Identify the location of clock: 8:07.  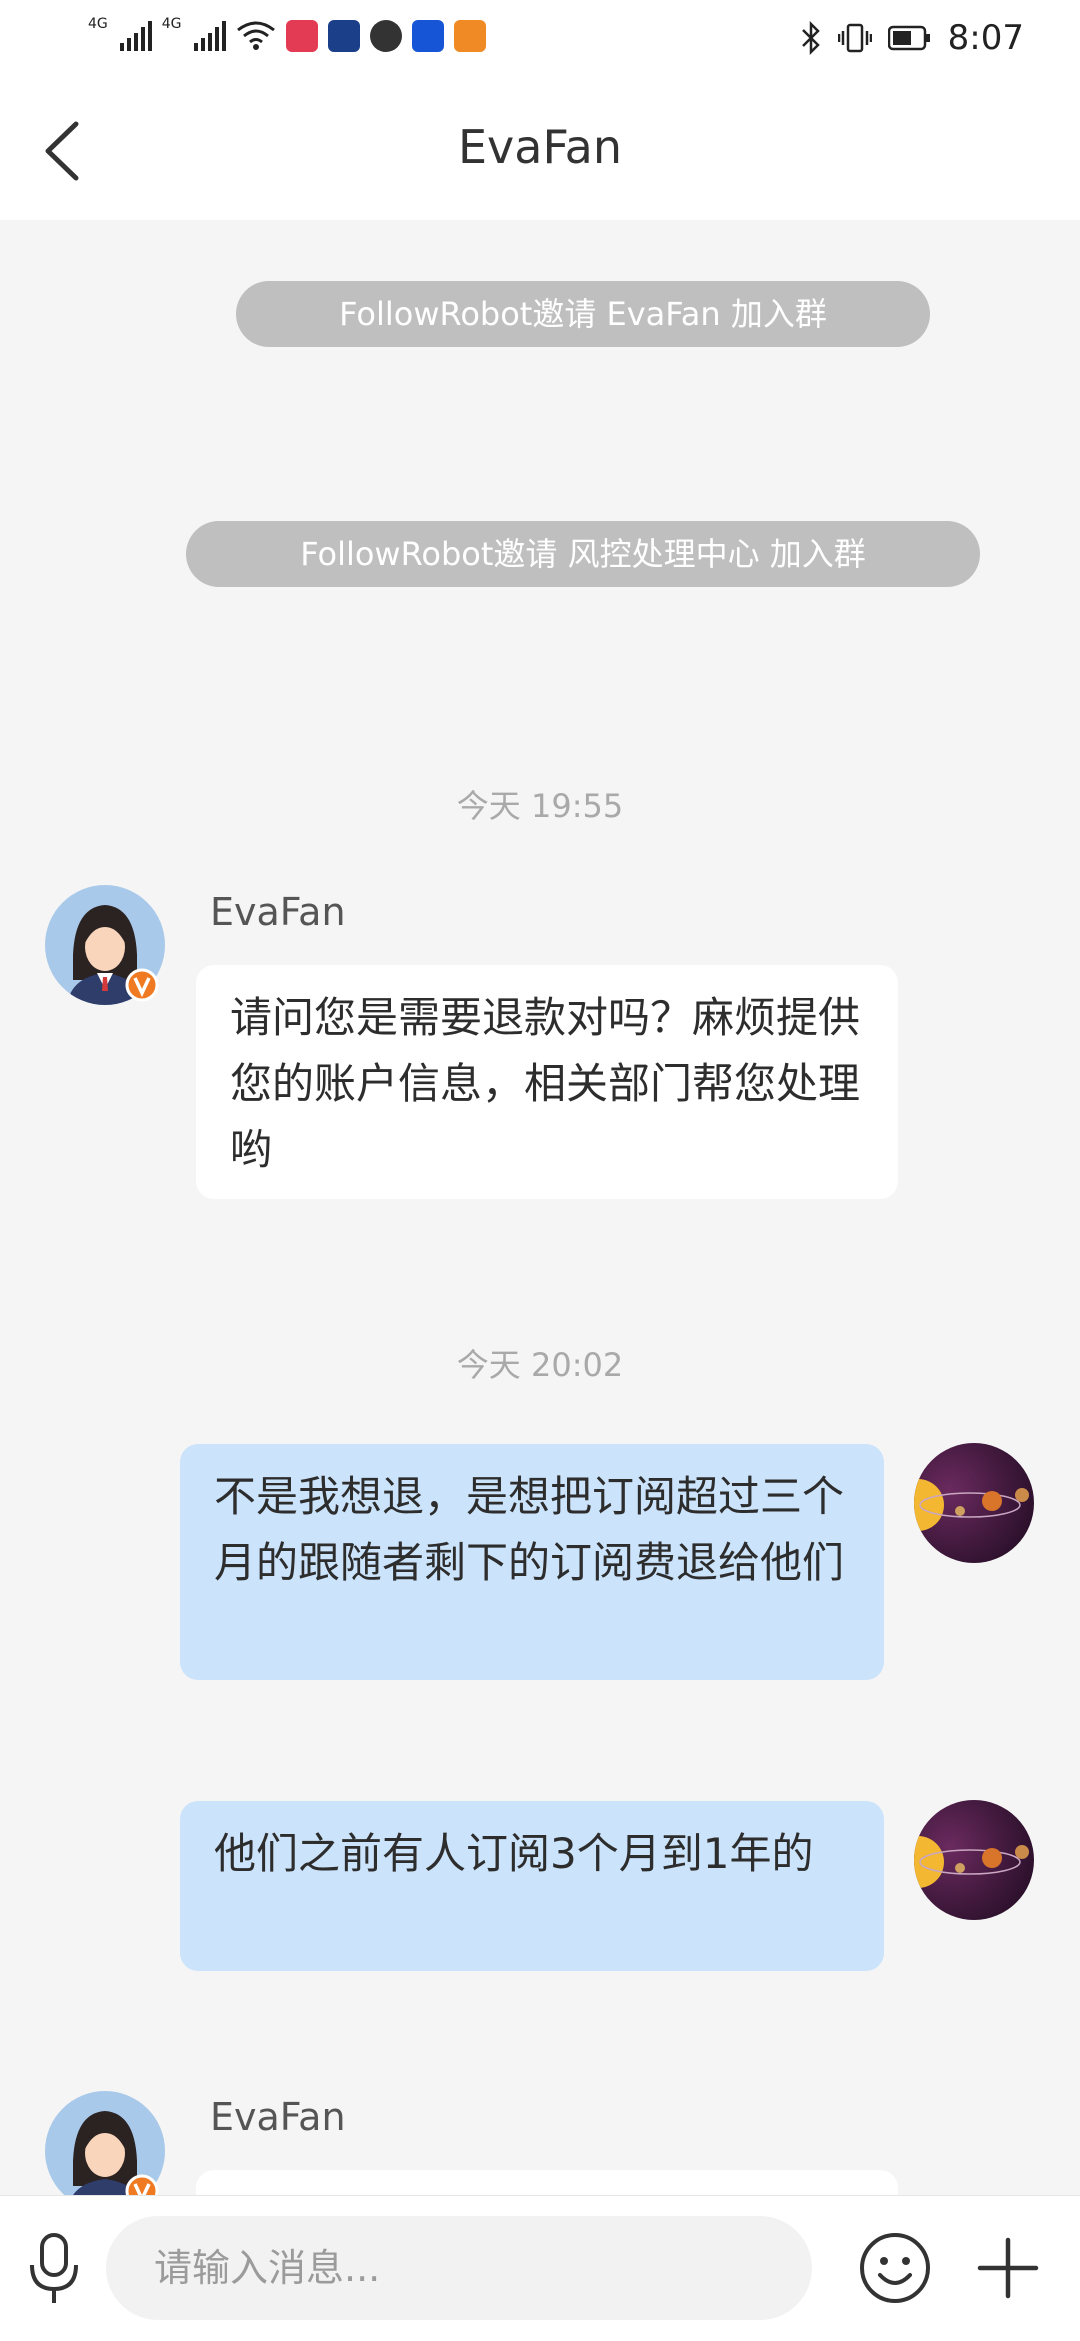
(985, 38).